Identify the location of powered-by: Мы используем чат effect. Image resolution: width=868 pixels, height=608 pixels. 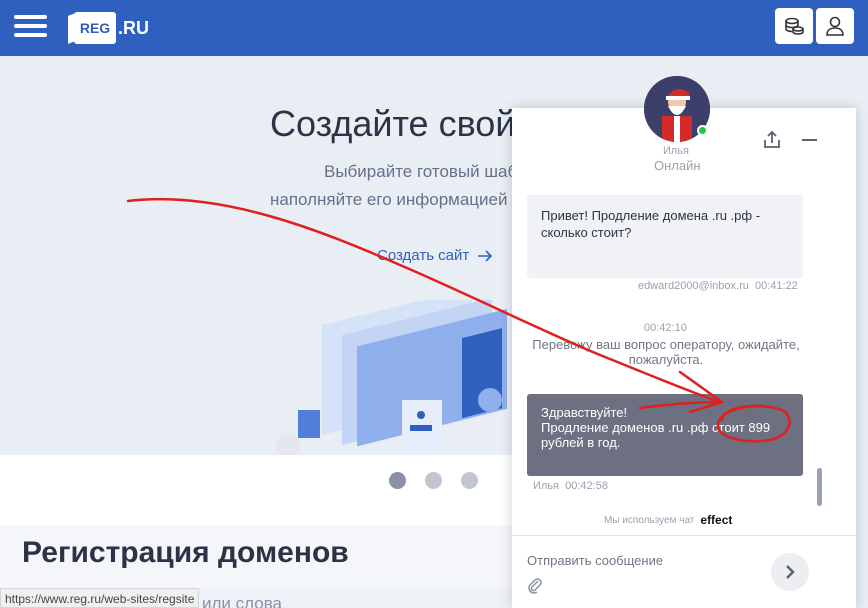
(668, 520).